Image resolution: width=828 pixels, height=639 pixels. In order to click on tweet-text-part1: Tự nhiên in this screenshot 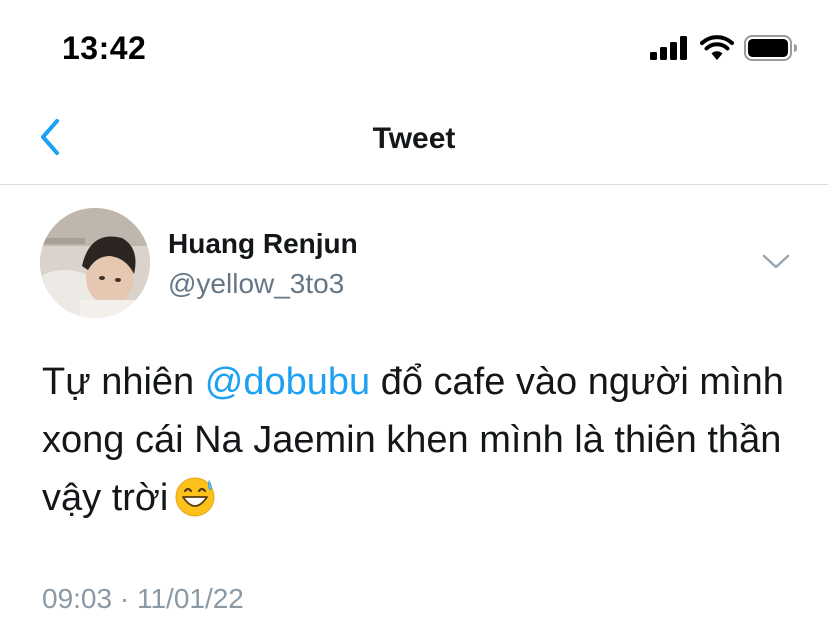, I will do `click(123, 382)`.